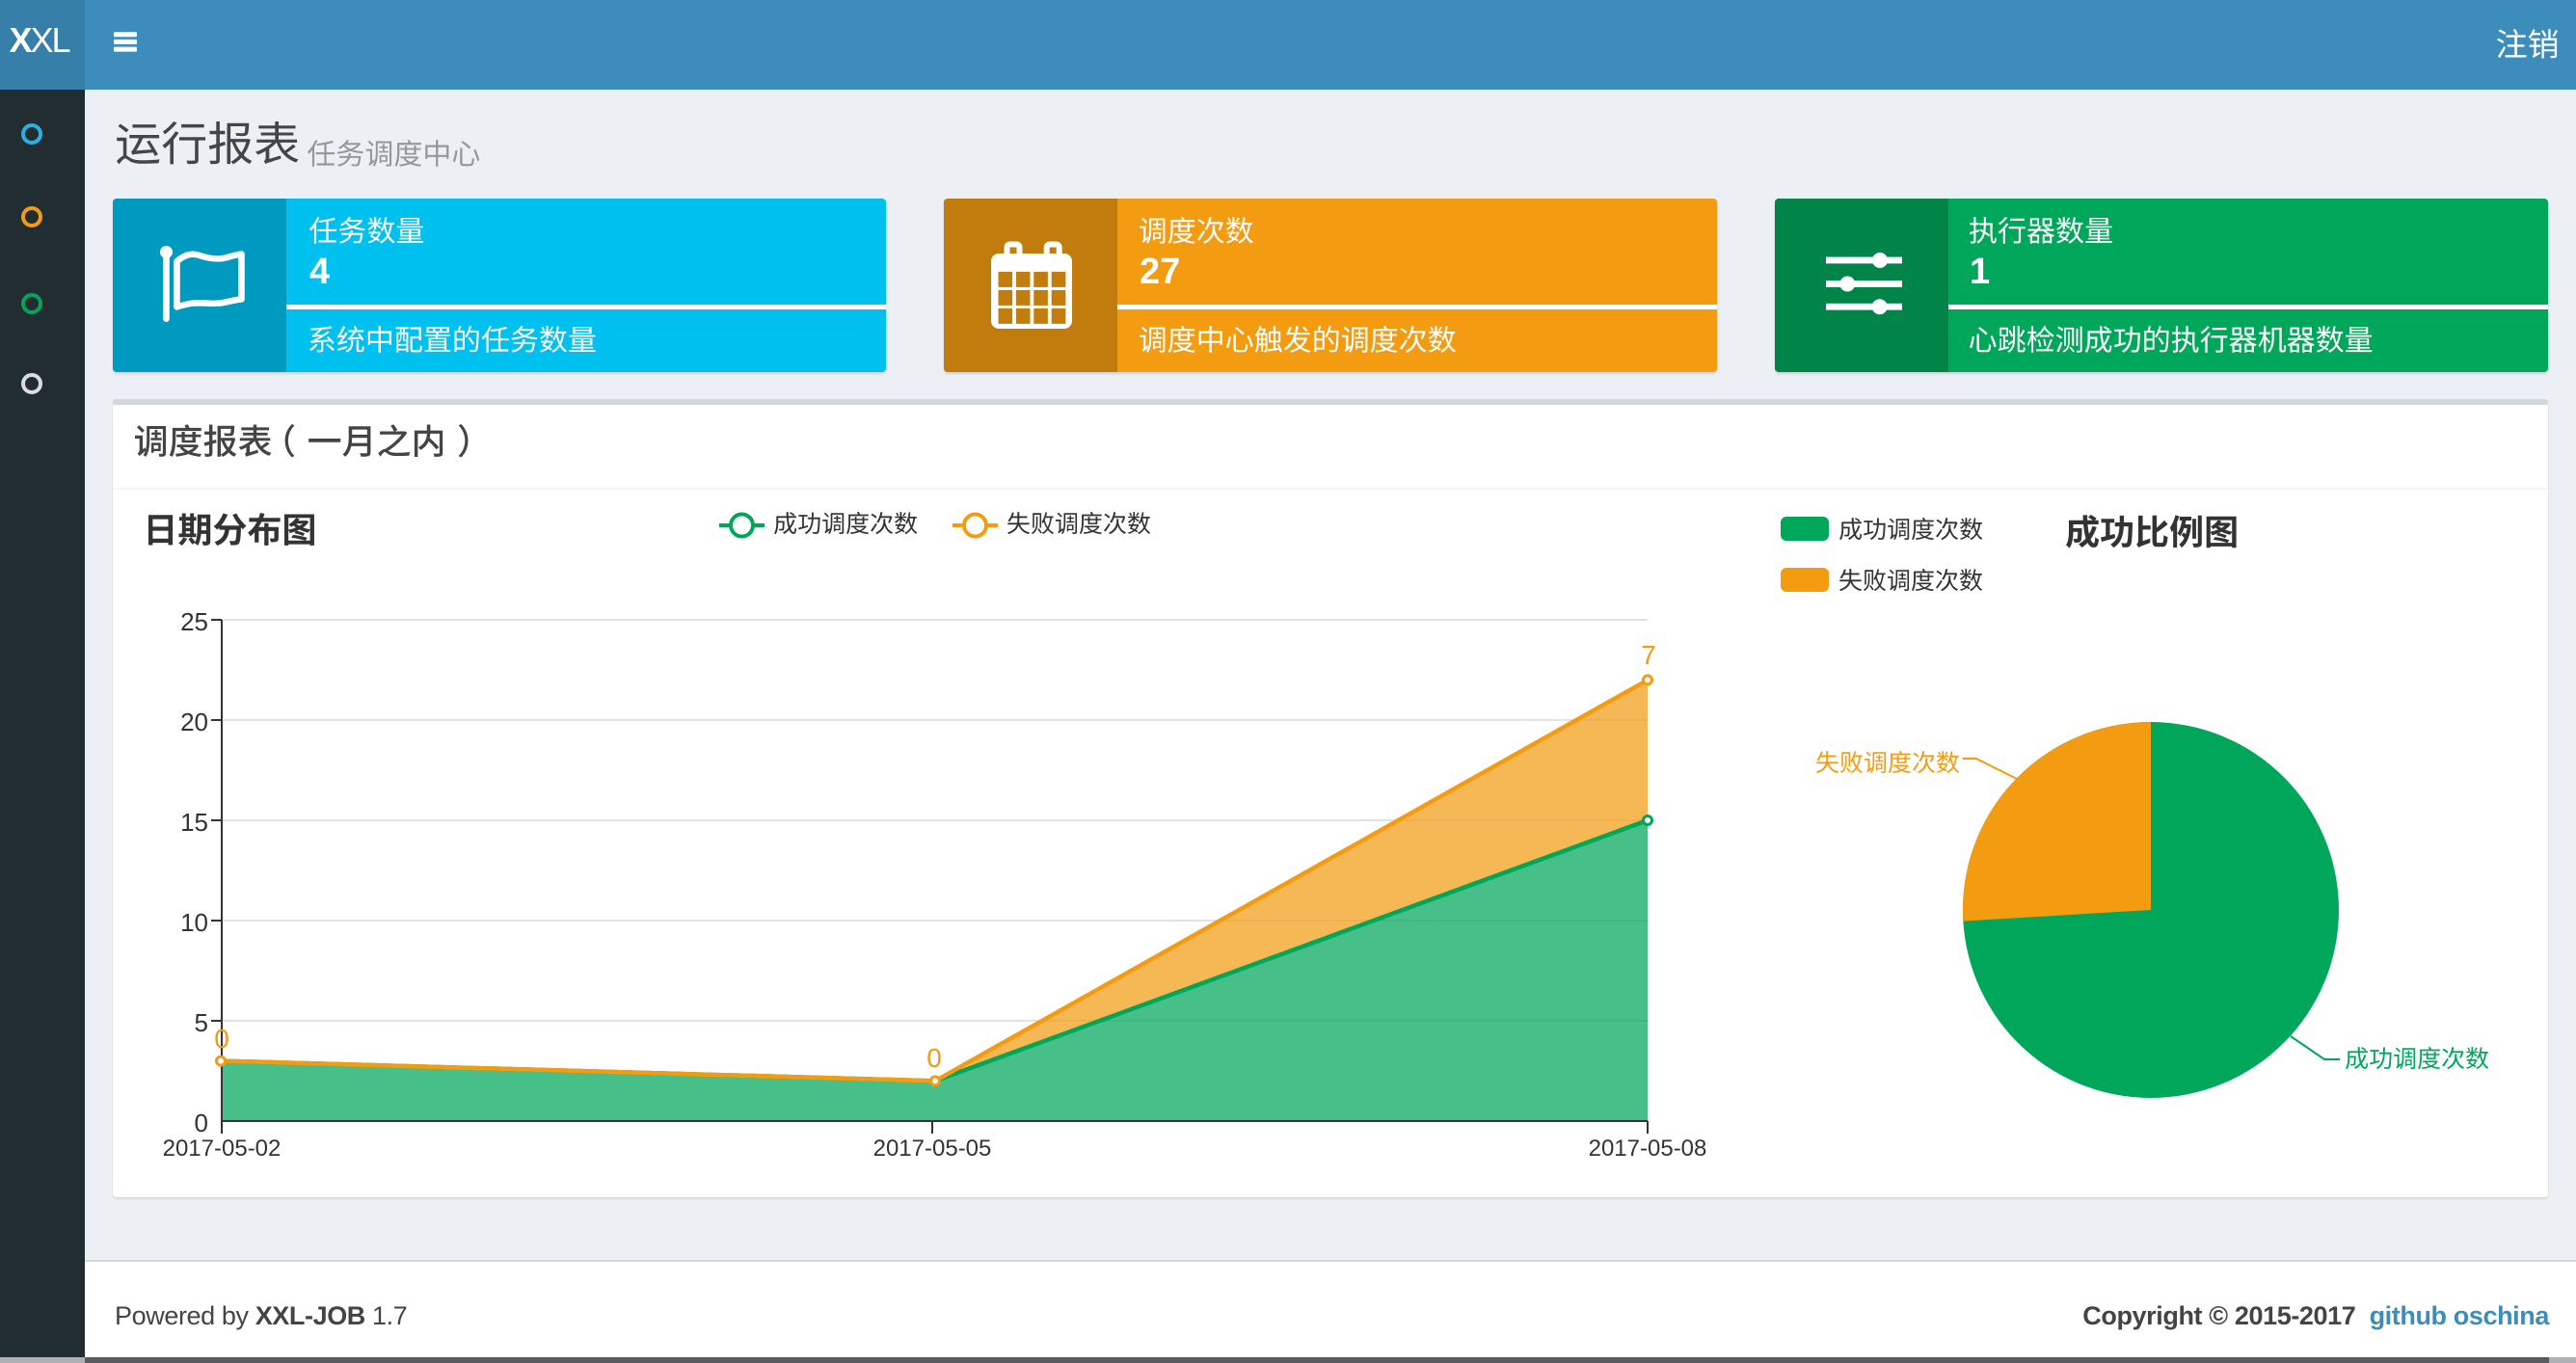  I want to click on svg-text: 5, so click(202, 1022).